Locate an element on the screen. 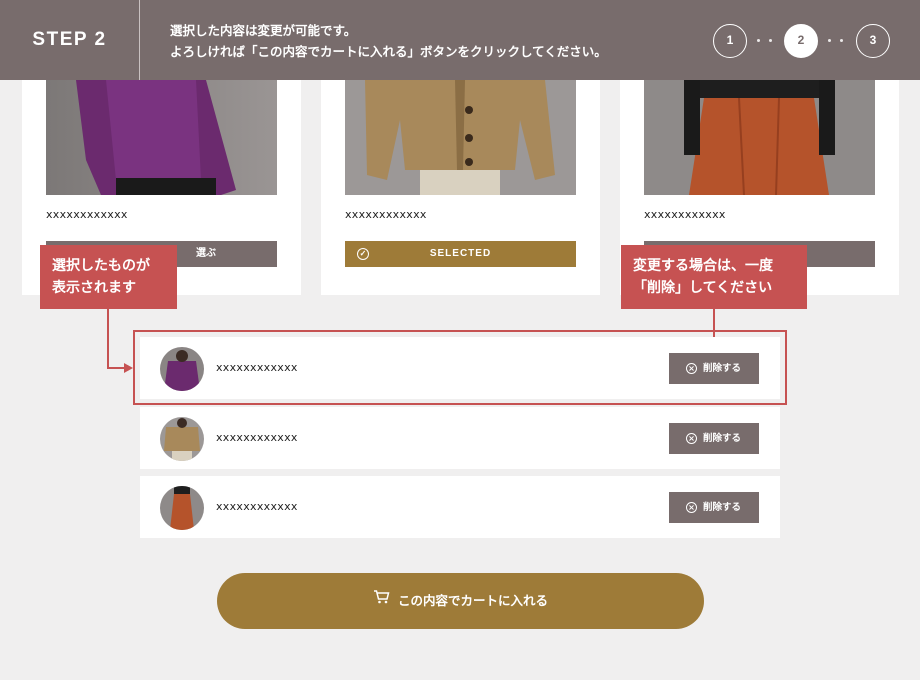 Image resolution: width=920 pixels, height=680 pixels. cart-icon is located at coordinates (381, 600).